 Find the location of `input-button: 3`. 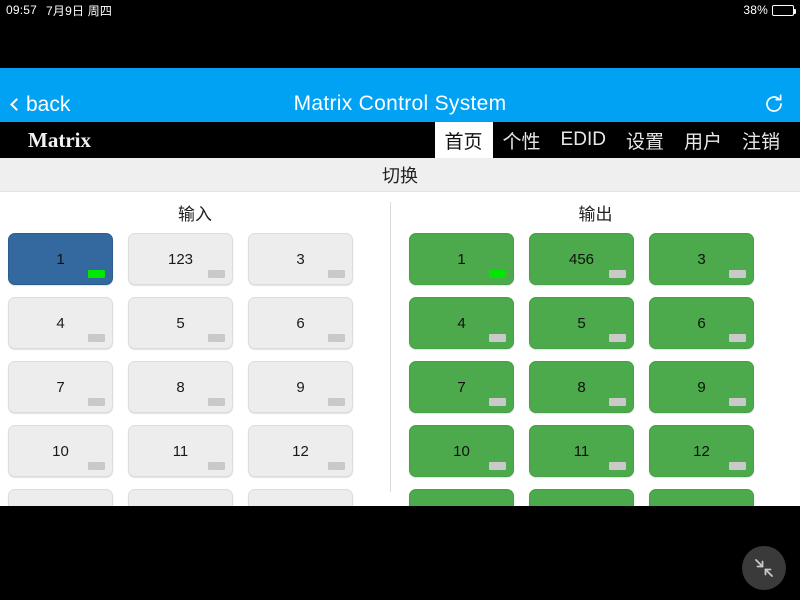

input-button: 3 is located at coordinates (300, 259).